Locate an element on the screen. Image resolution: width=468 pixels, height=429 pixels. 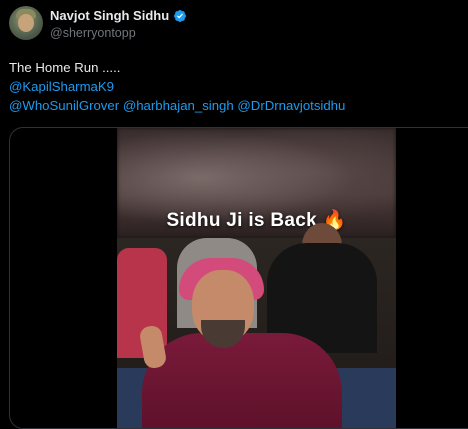
avatar-face is located at coordinates (26, 23).